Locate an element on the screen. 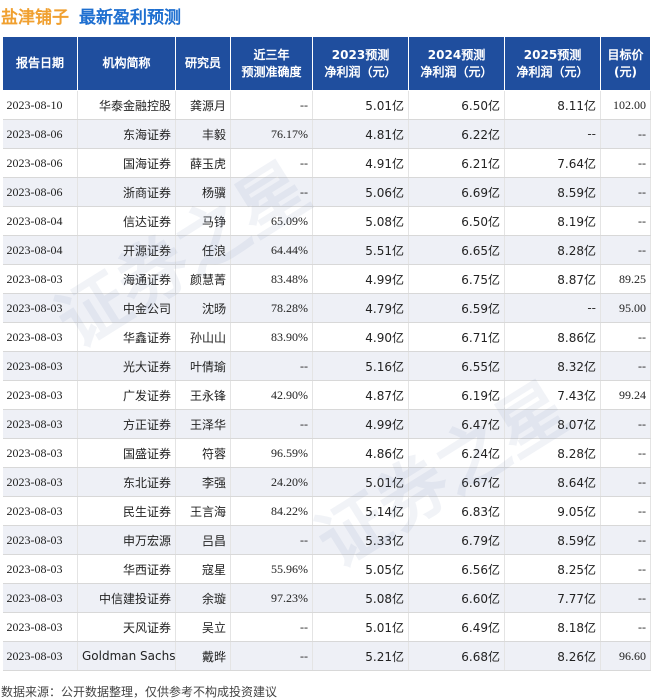 Image resolution: width=653 pixels, height=700 pixels. institution-cell: 申万宏源 is located at coordinates (126, 540).